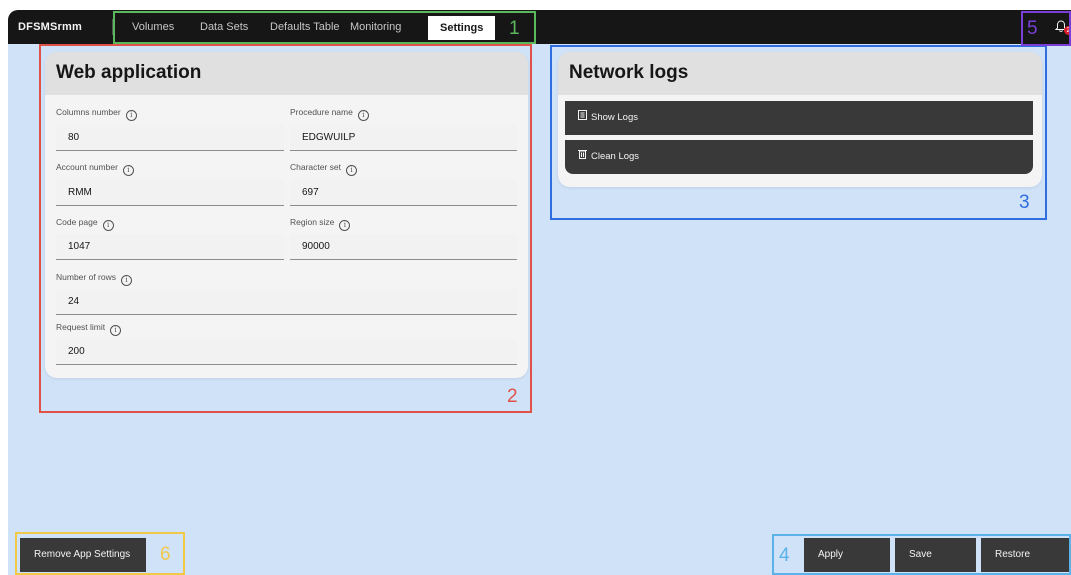 Image resolution: width=1071 pixels, height=575 pixels. Describe the element at coordinates (1024, 202) in the screenshot. I see `annotation-number-3: 3` at that location.